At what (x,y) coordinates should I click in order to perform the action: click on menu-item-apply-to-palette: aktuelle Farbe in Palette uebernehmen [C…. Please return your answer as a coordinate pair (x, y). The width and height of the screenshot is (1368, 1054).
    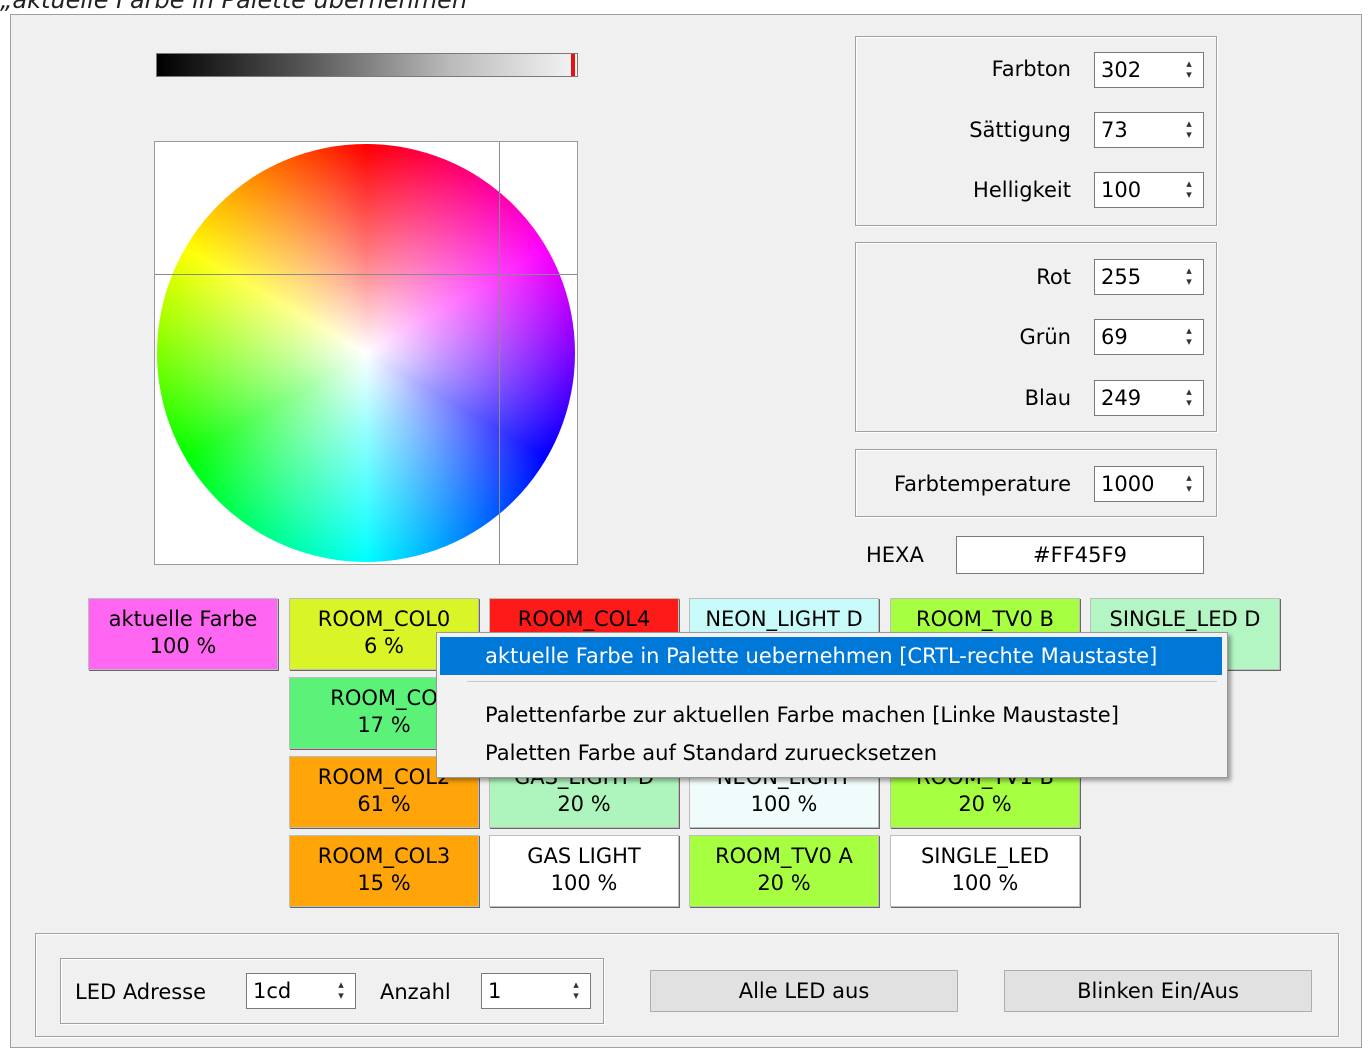
    Looking at the image, I should click on (831, 656).